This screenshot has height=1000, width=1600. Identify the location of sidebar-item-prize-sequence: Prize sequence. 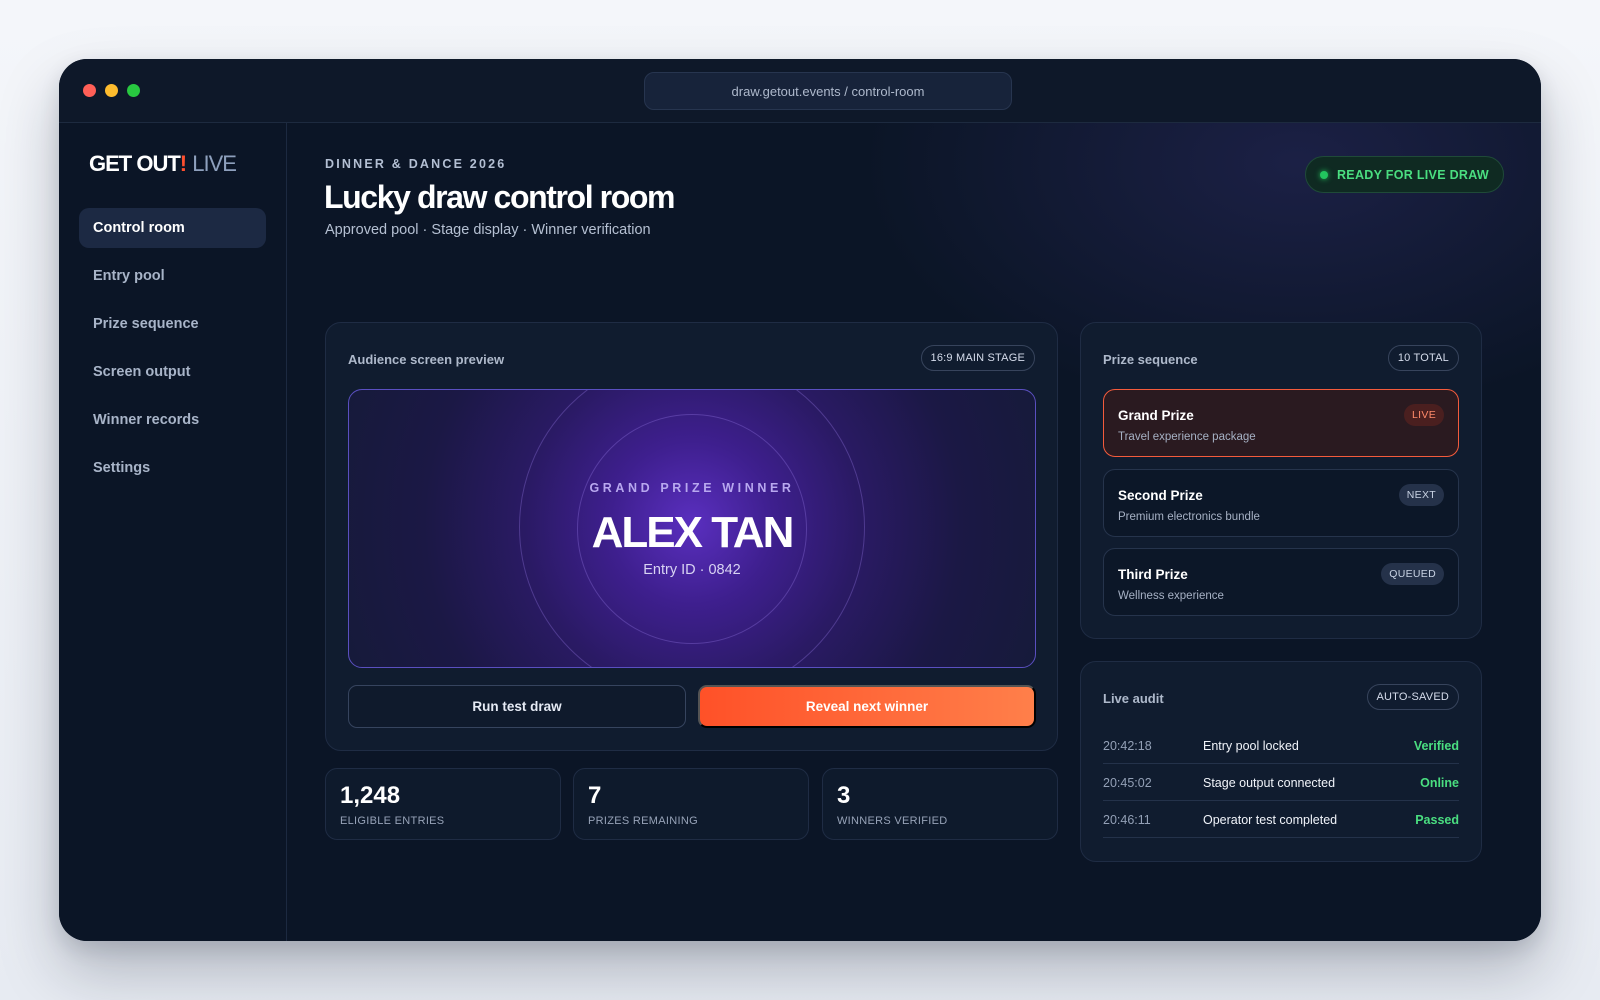
(172, 324).